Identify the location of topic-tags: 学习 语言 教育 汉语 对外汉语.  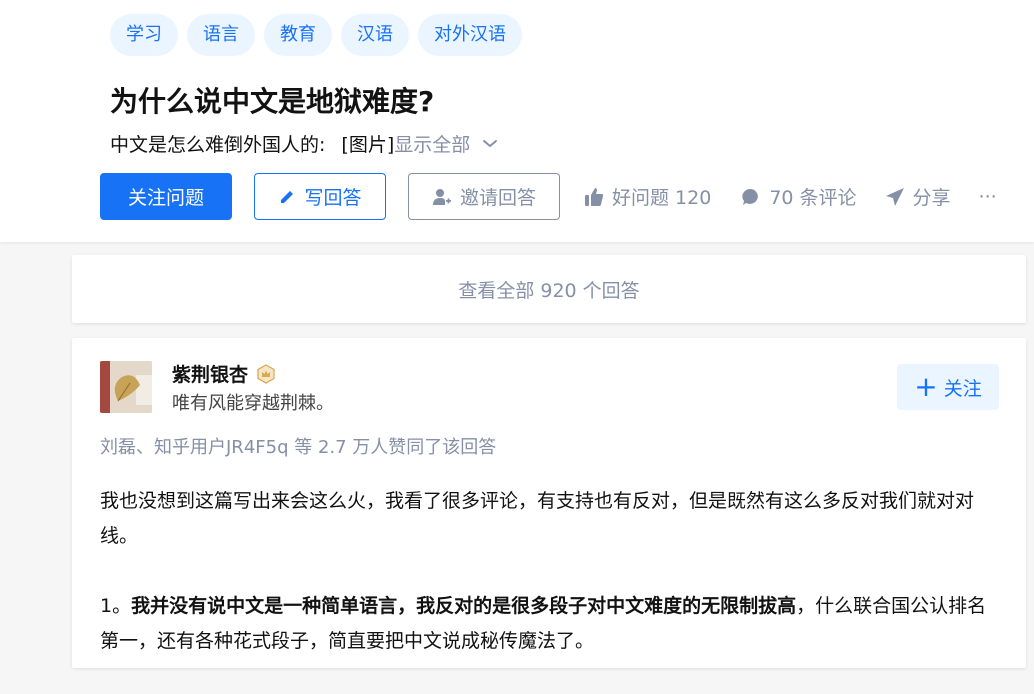
(316, 35).